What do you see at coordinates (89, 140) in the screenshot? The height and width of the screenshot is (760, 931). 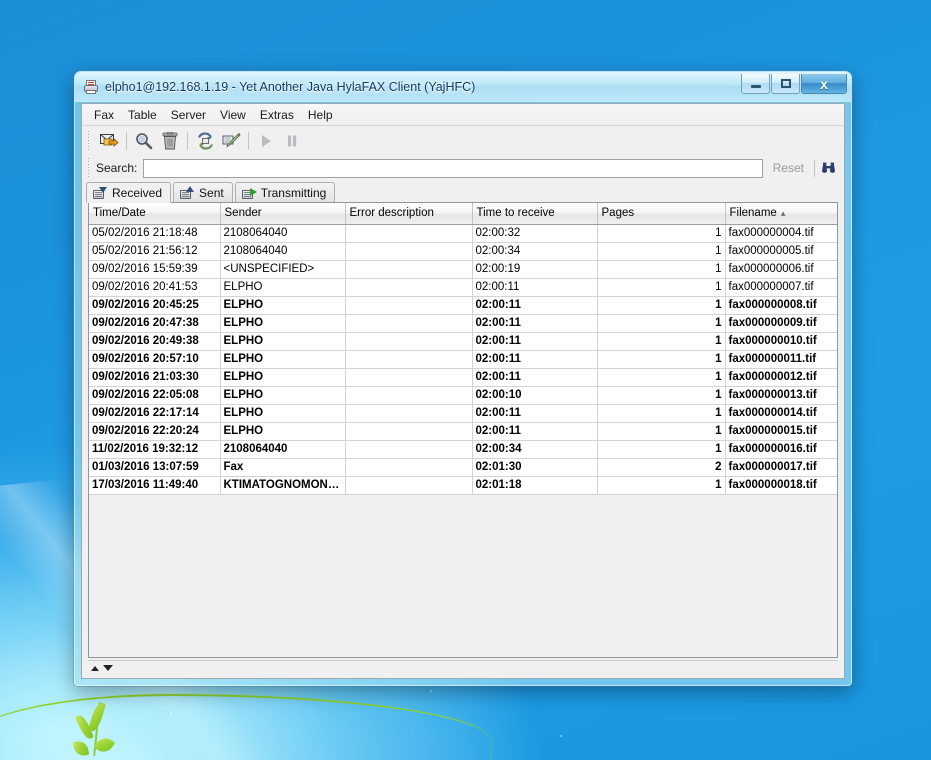 I see `toolbar-drag-handle` at bounding box center [89, 140].